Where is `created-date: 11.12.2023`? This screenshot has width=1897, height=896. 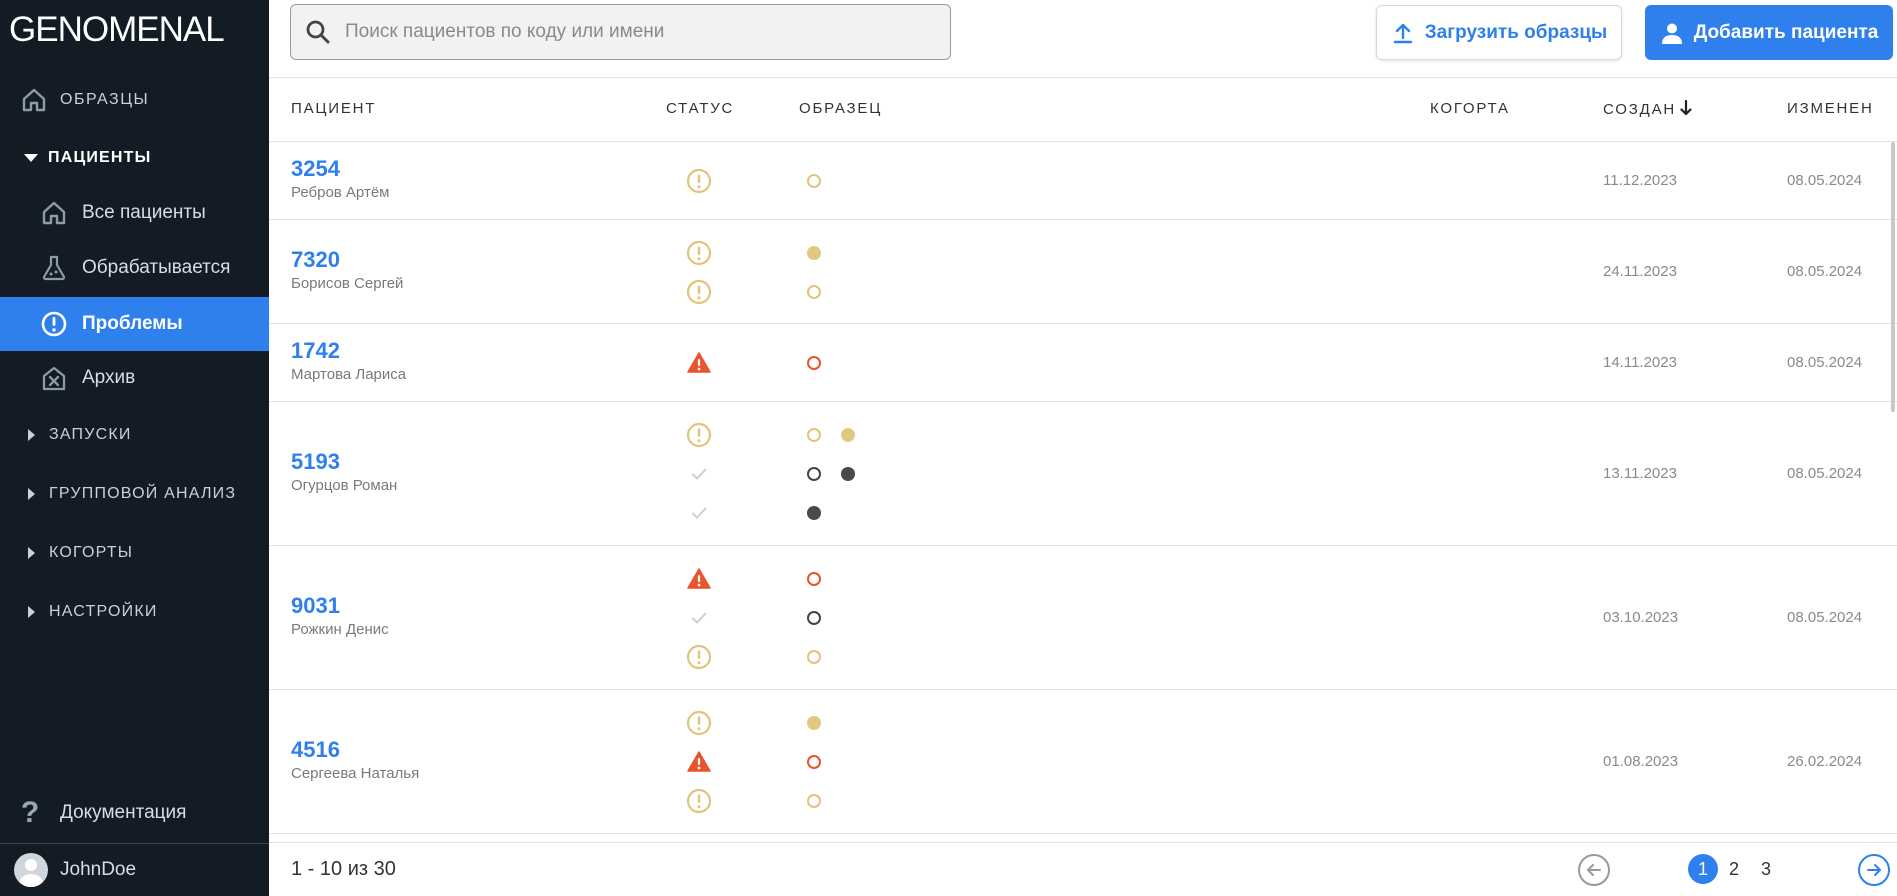
created-date: 11.12.2023 is located at coordinates (1640, 180).